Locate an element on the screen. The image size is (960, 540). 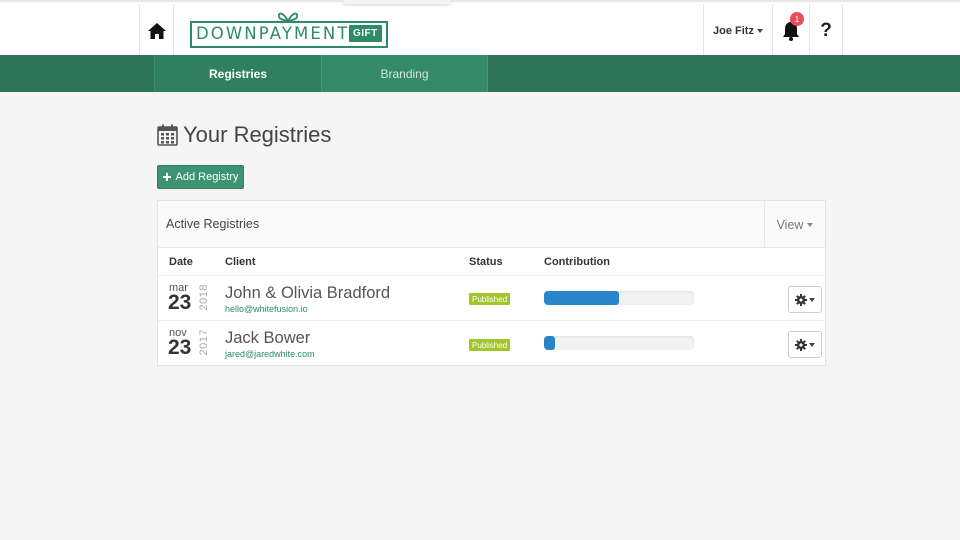
client-name: John & Olivia Bradford is located at coordinates (307, 293).